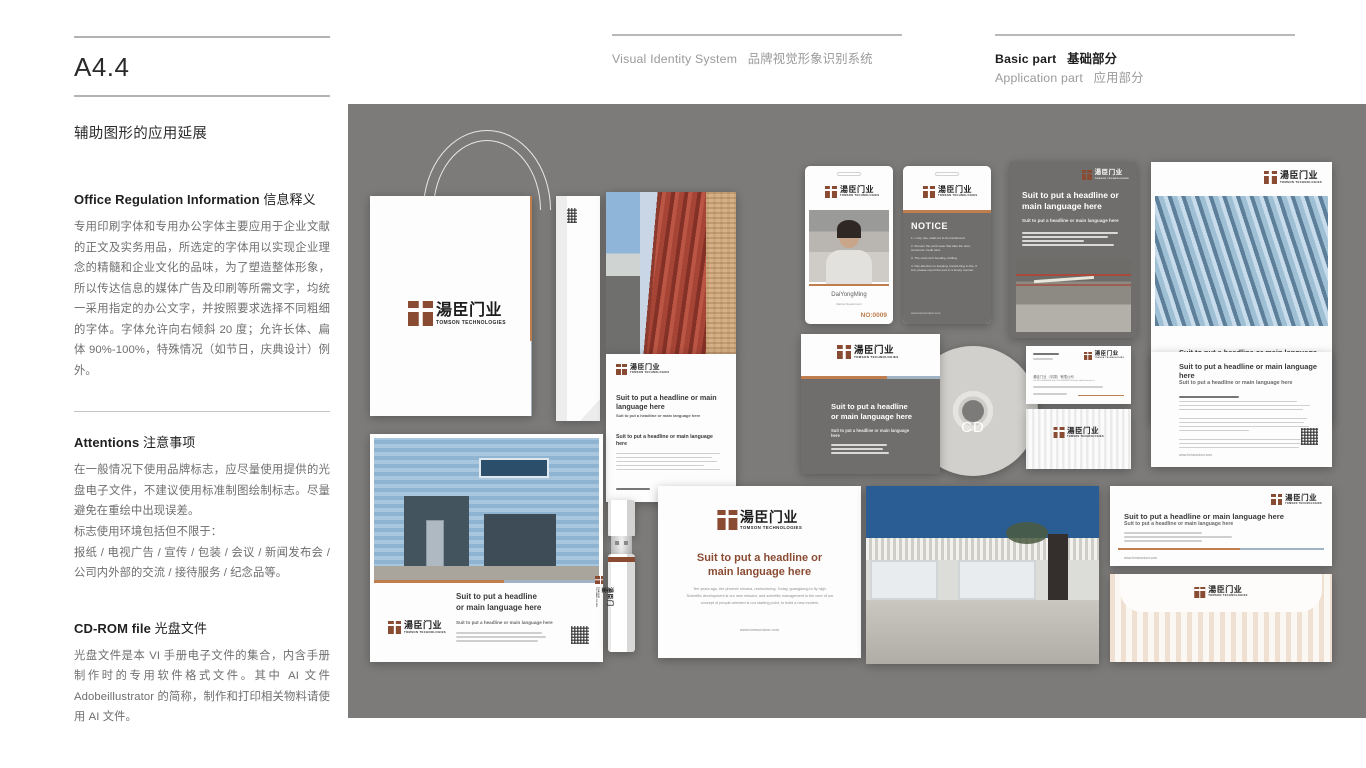 Image resolution: width=1366 pixels, height=768 pixels. Describe the element at coordinates (1145, 35) in the screenshot. I see `nav-rule-right` at that location.